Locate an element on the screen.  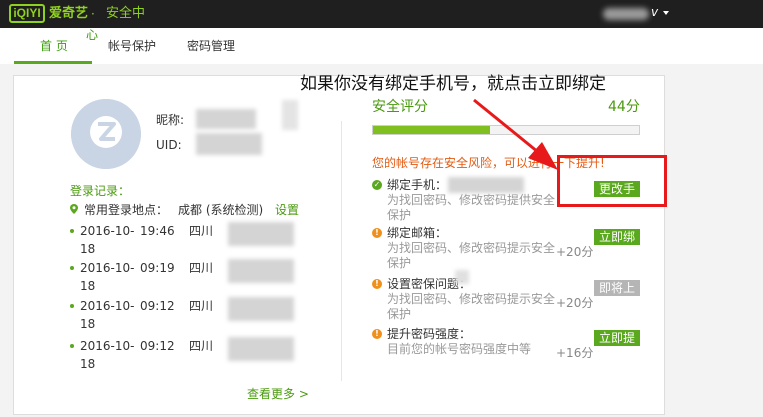
top-bar: iQIYI 爱奇艺 · 安全中 v is located at coordinates (381, 14).